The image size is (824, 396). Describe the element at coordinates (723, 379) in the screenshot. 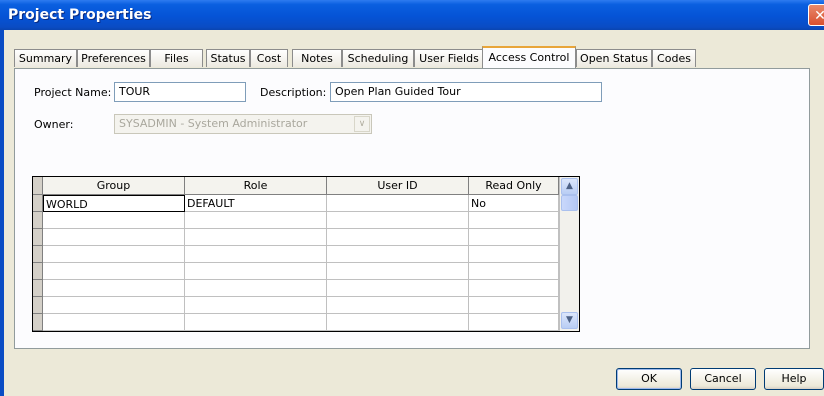

I see `cancel-button: Cancel` at that location.